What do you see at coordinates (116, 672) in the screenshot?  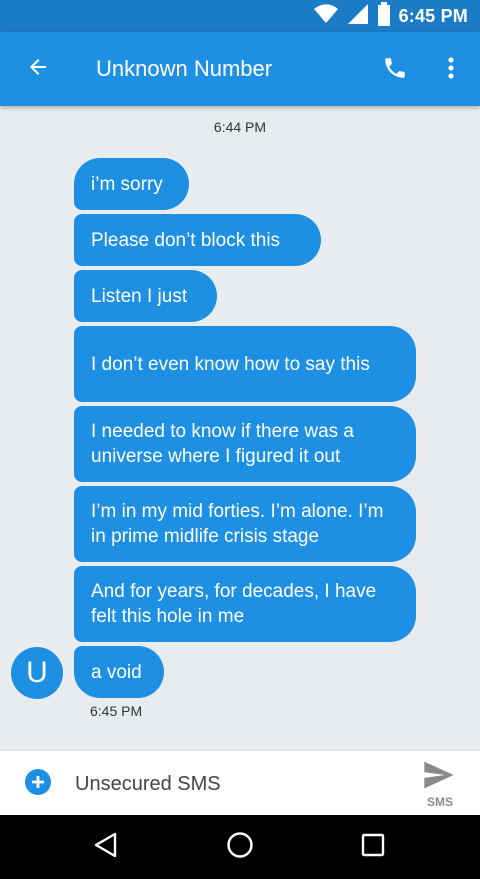 I see `message-text: a void` at bounding box center [116, 672].